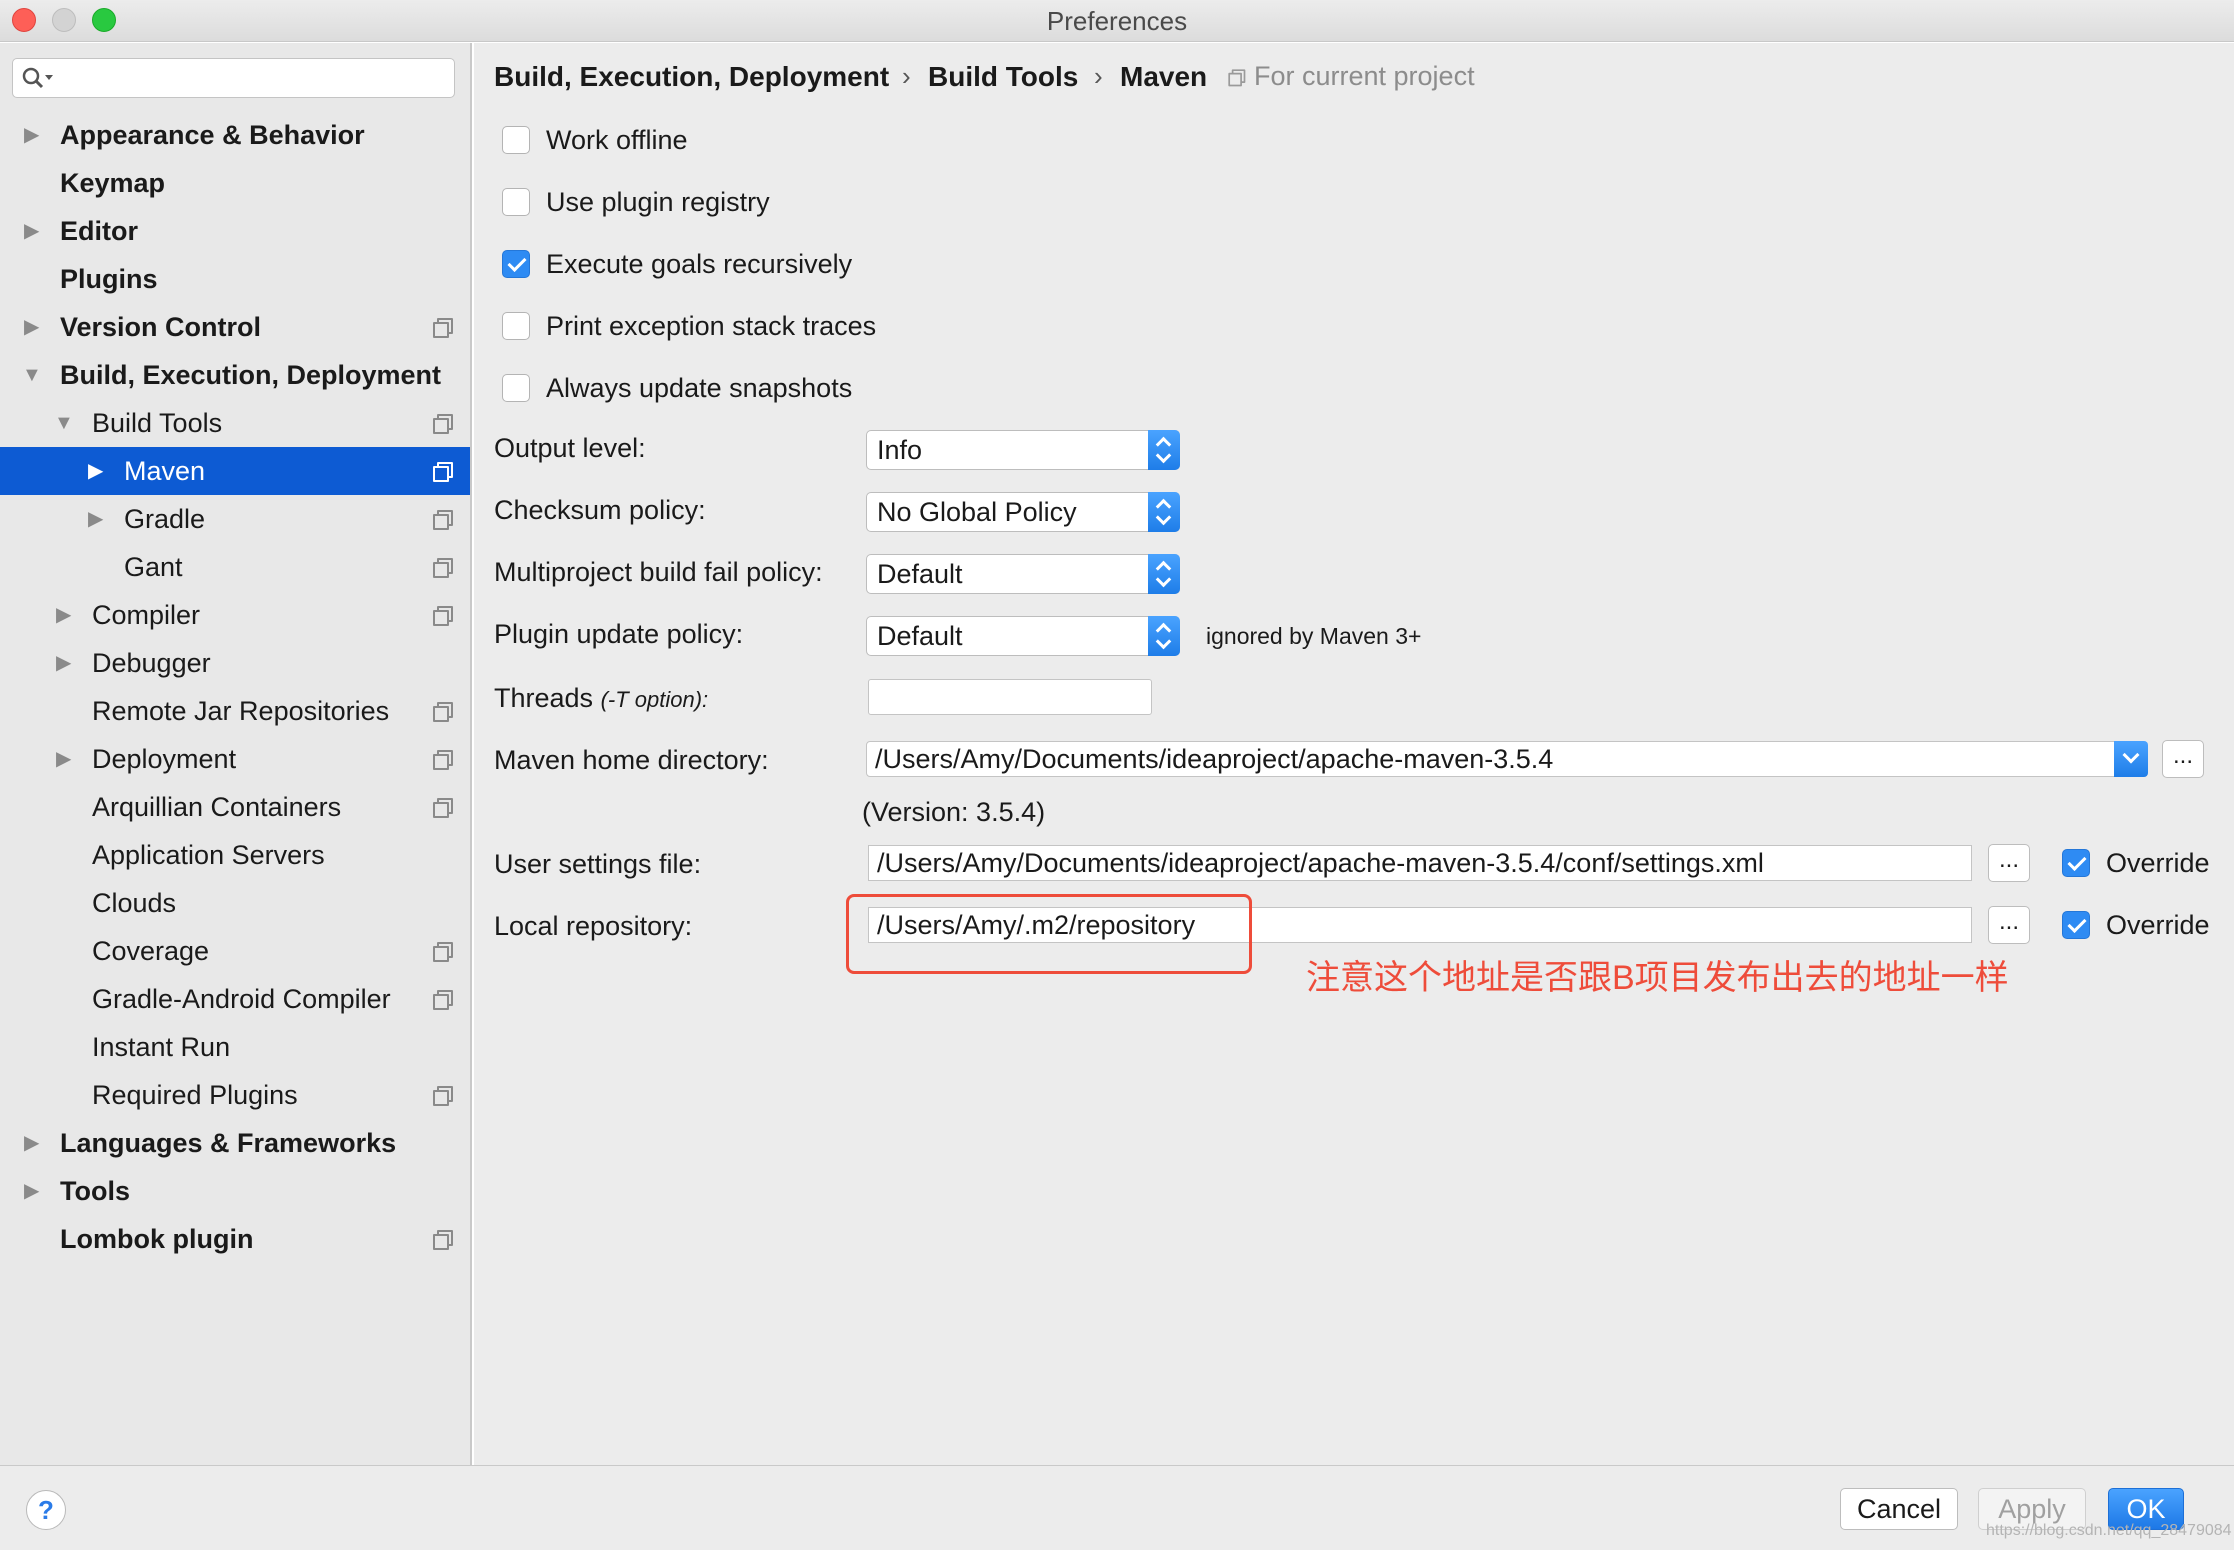  I want to click on sidebar-item-gradle: ▶ Gradle, so click(235, 519).